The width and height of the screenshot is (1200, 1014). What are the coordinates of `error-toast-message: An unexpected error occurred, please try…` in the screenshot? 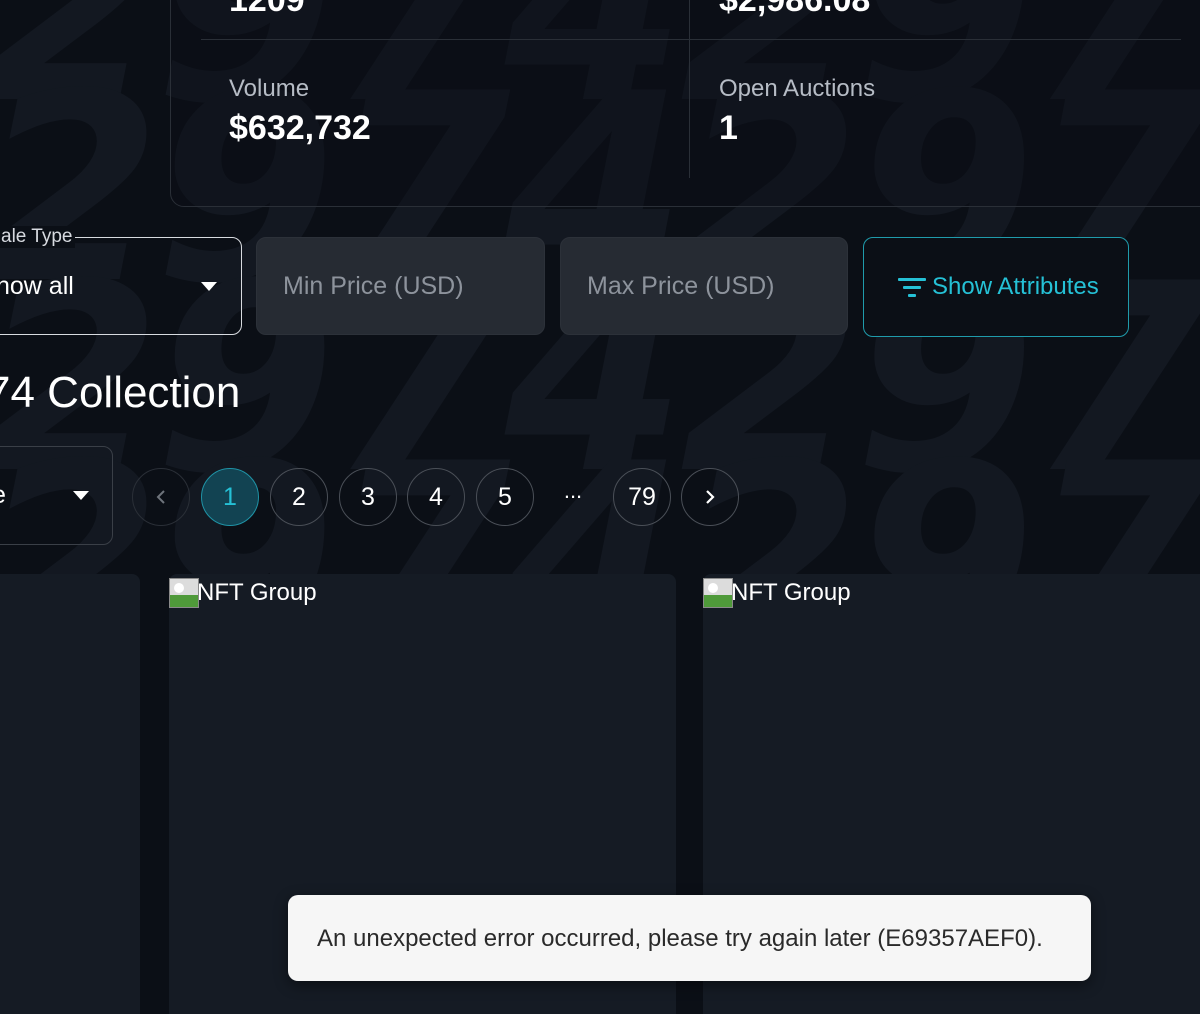 It's located at (680, 938).